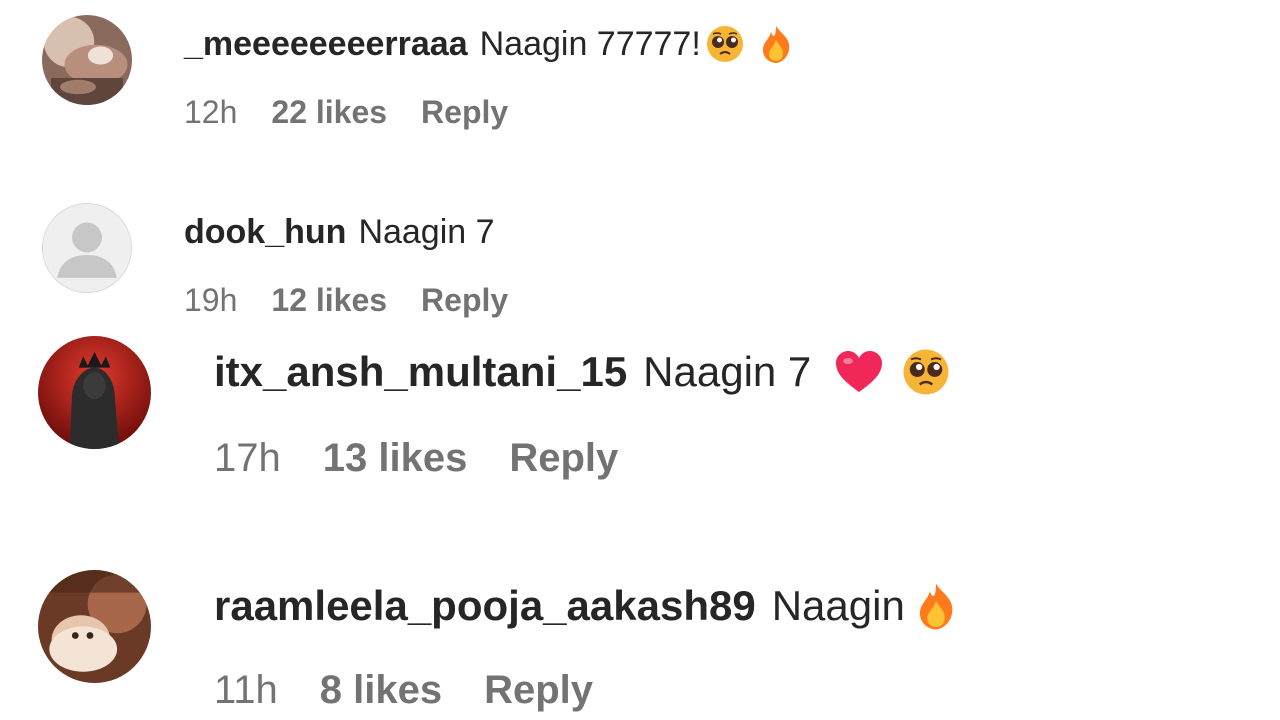 The height and width of the screenshot is (720, 1280). I want to click on comment-line: dook_hun Naagin 7, so click(339, 232).